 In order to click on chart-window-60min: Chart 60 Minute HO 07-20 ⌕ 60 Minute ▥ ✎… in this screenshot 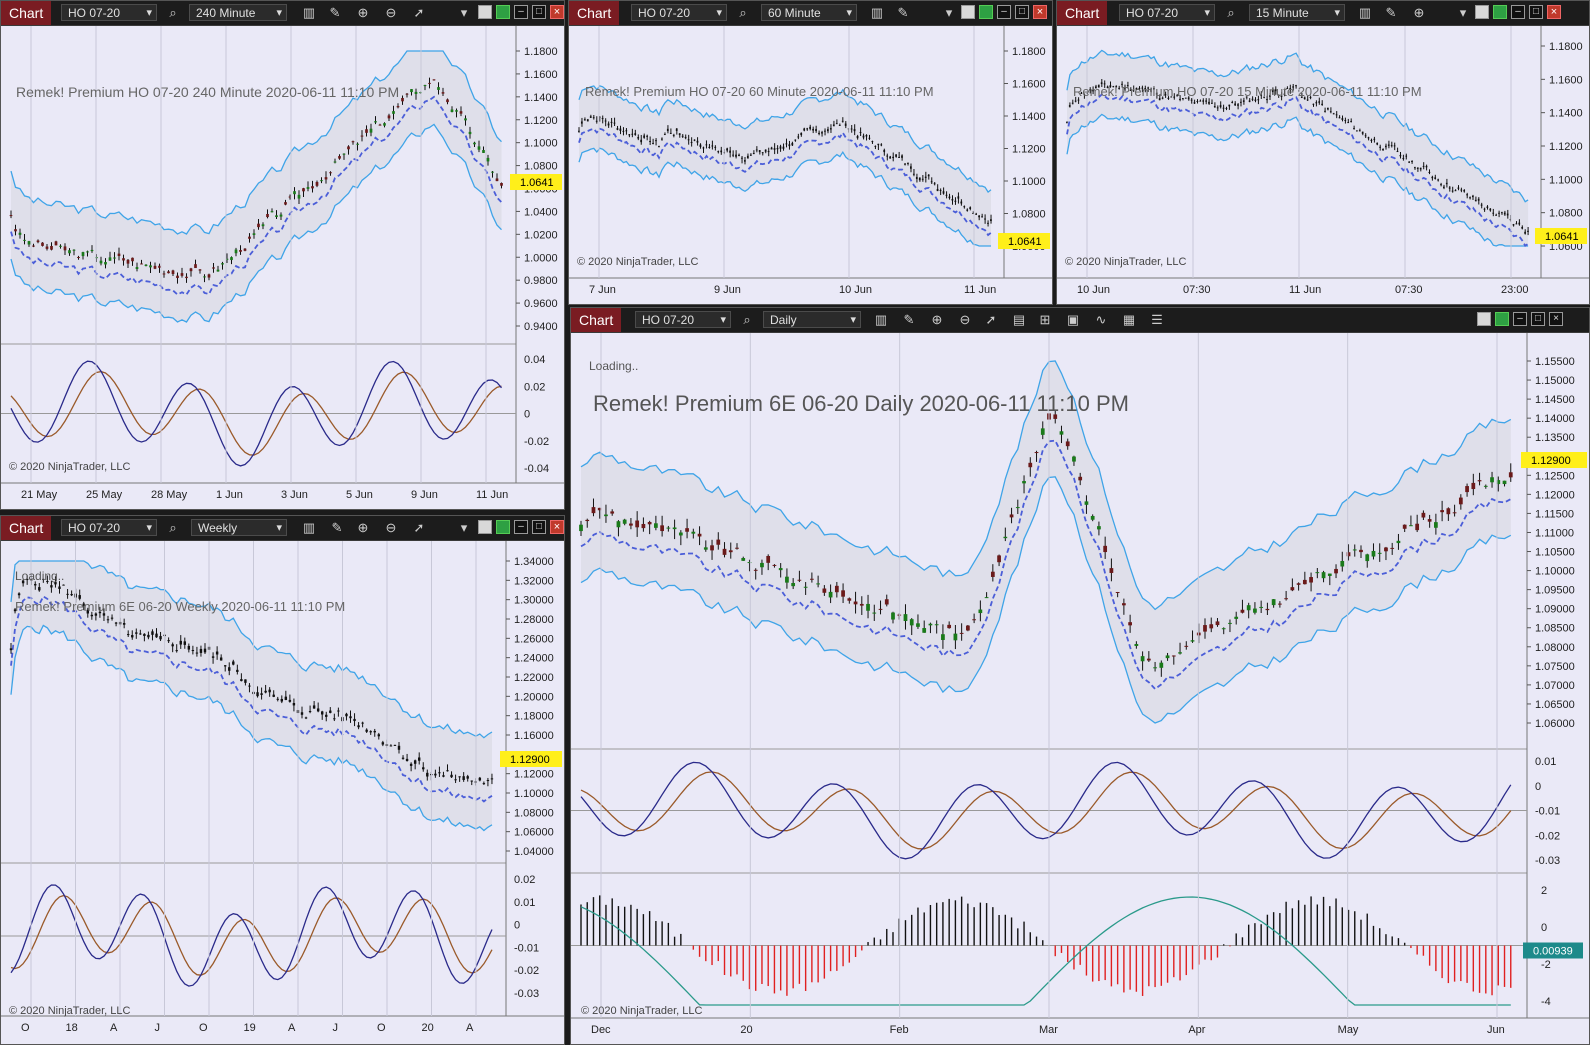, I will do `click(810, 152)`.